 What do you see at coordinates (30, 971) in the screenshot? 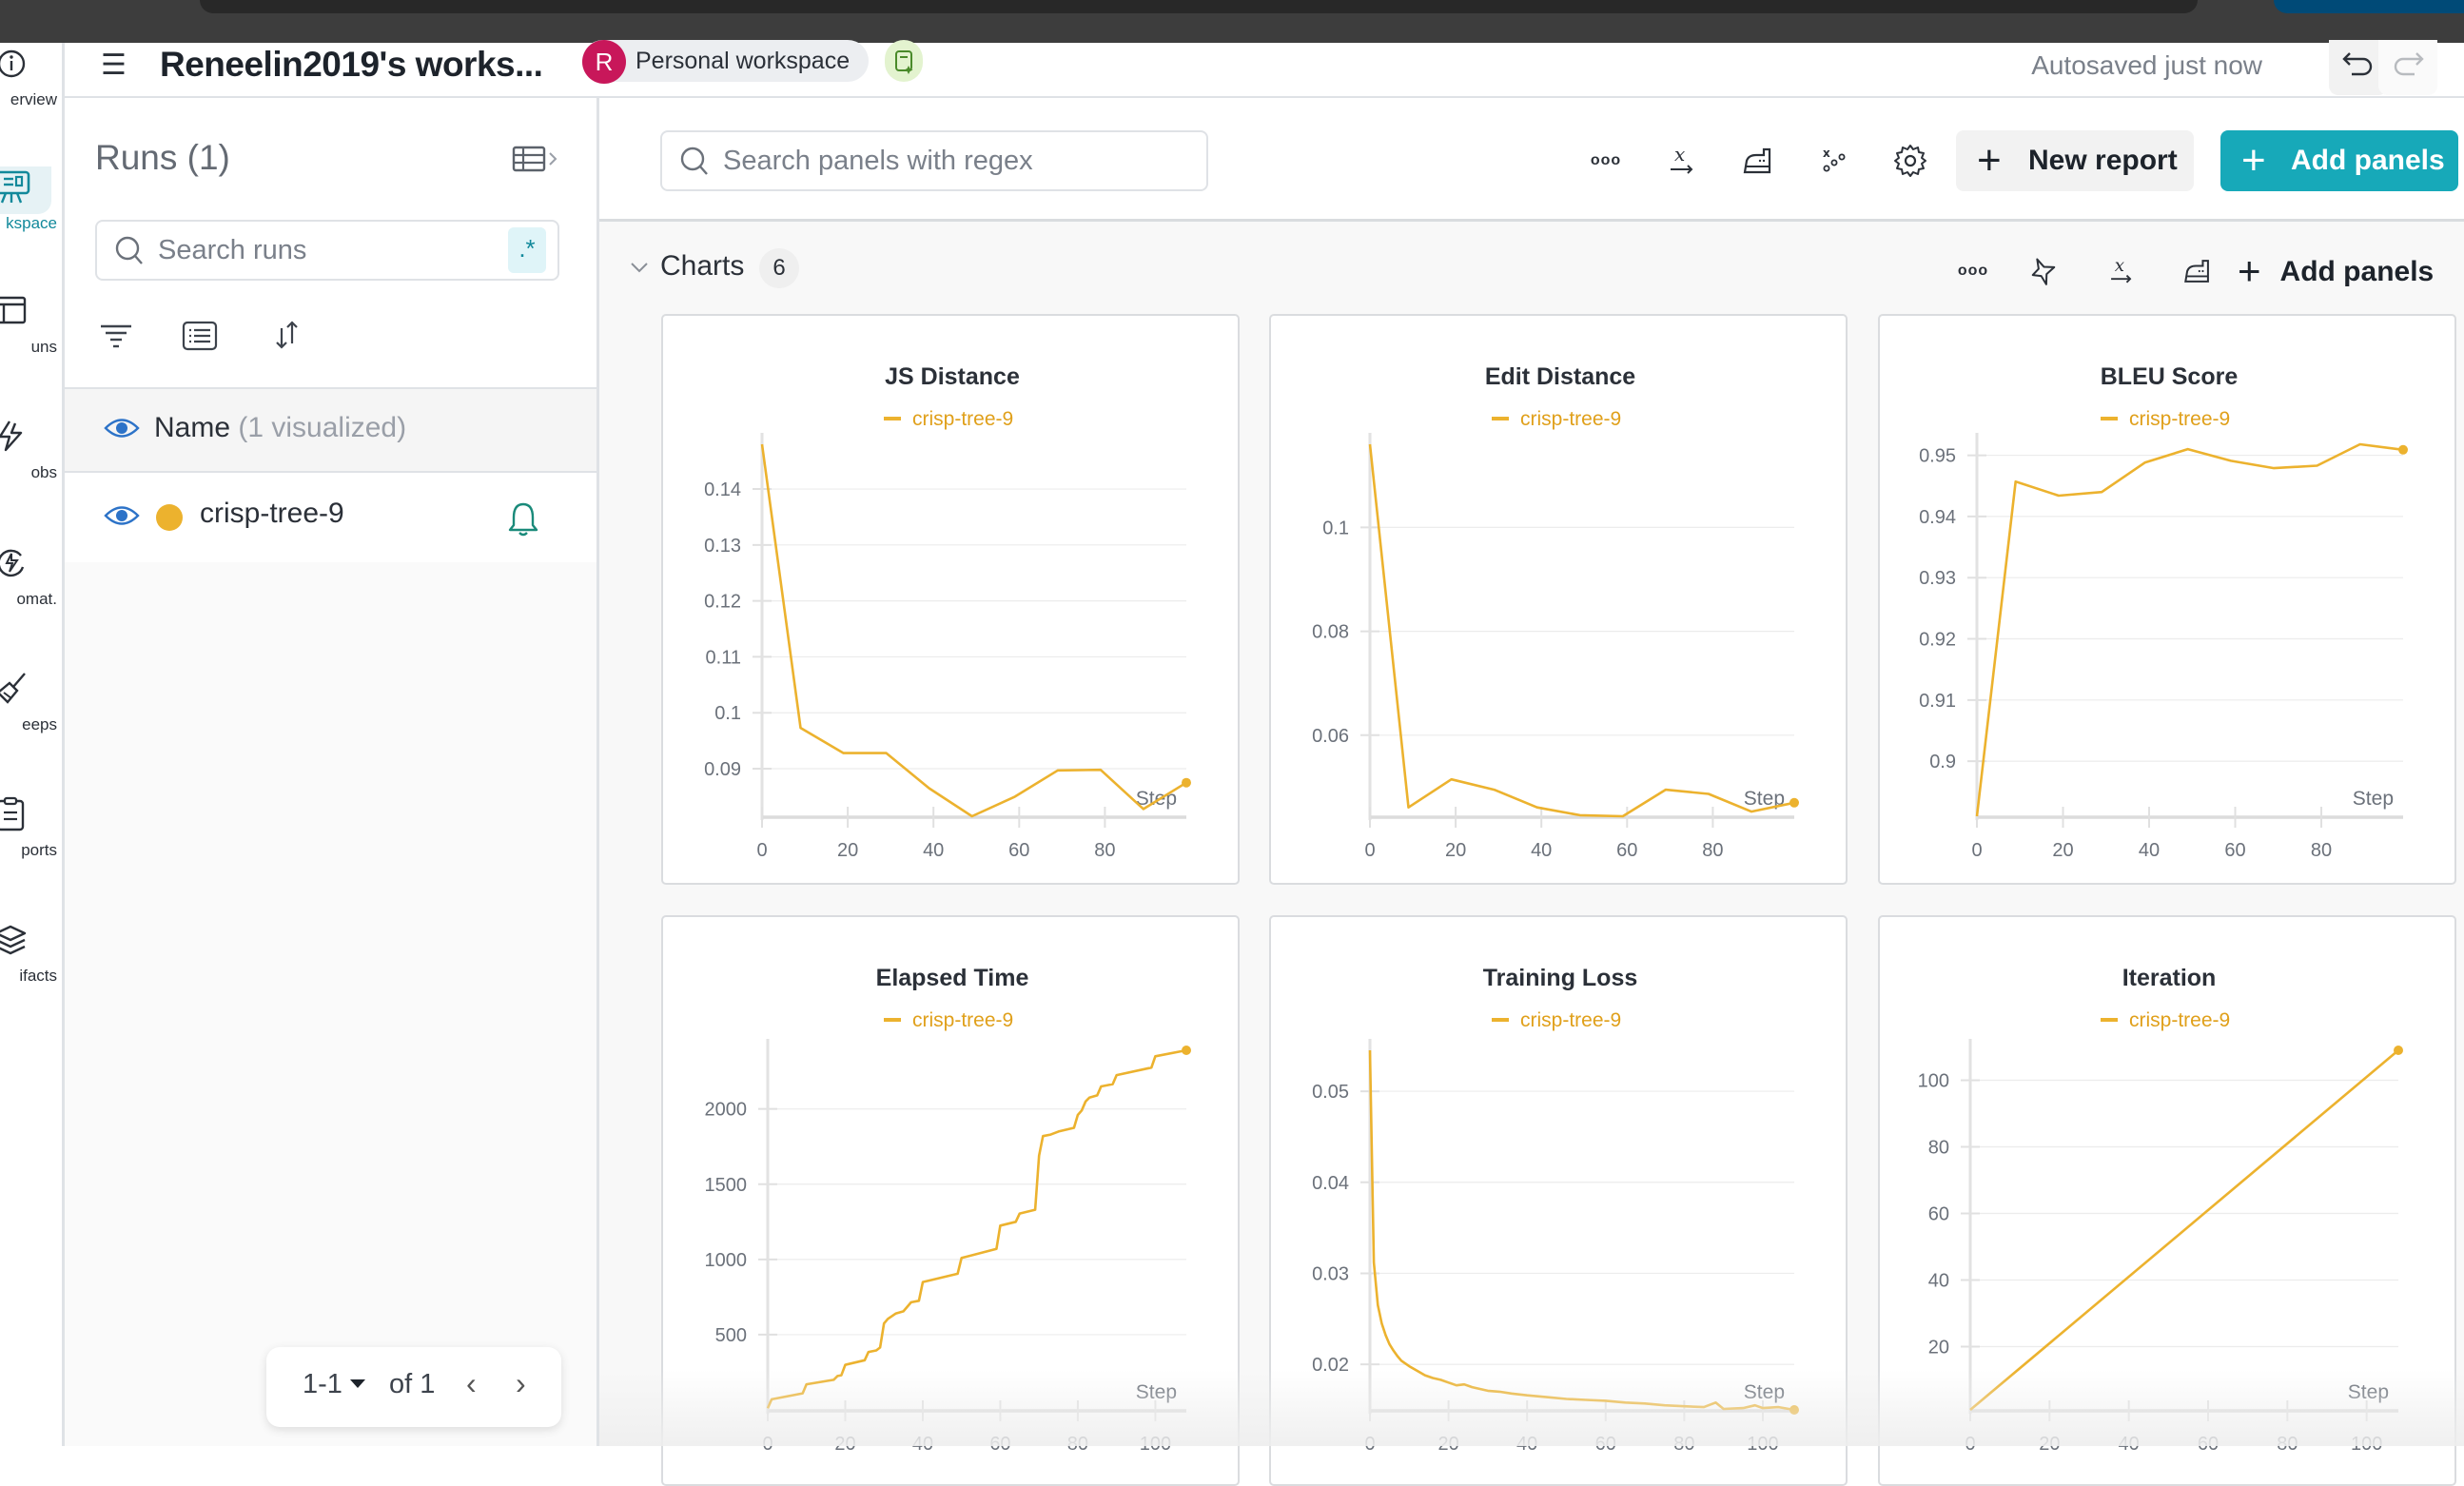
I see `rail-item-artifacts: ifacts` at bounding box center [30, 971].